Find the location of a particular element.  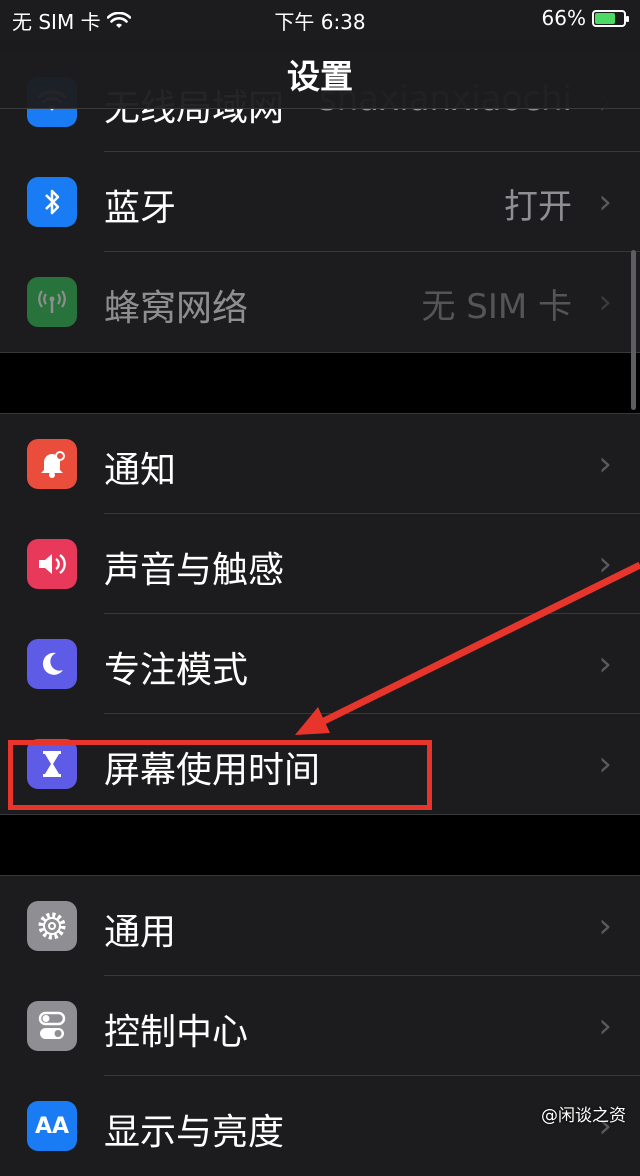

battery-icon is located at coordinates (610, 18).